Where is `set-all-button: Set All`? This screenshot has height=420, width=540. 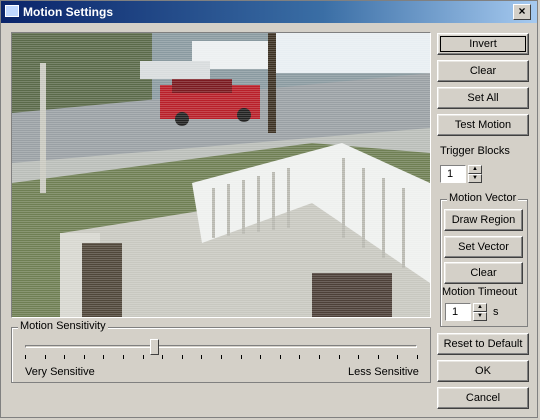
set-all-button: Set All is located at coordinates (483, 98).